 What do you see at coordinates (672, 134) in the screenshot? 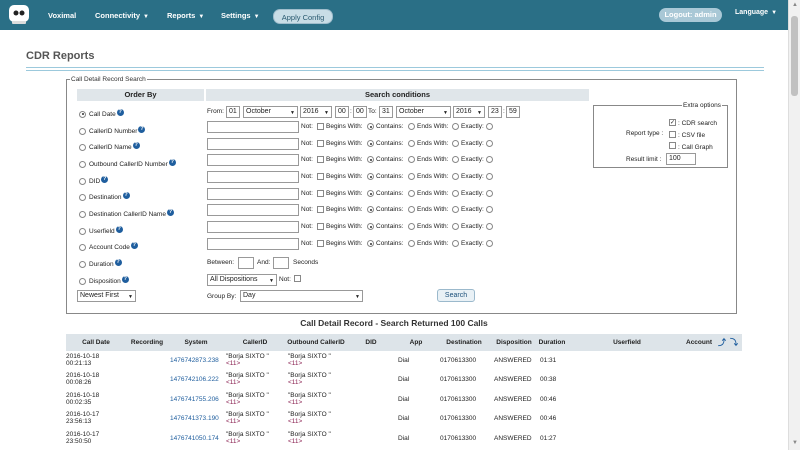
I see `csv-file-checkbox` at bounding box center [672, 134].